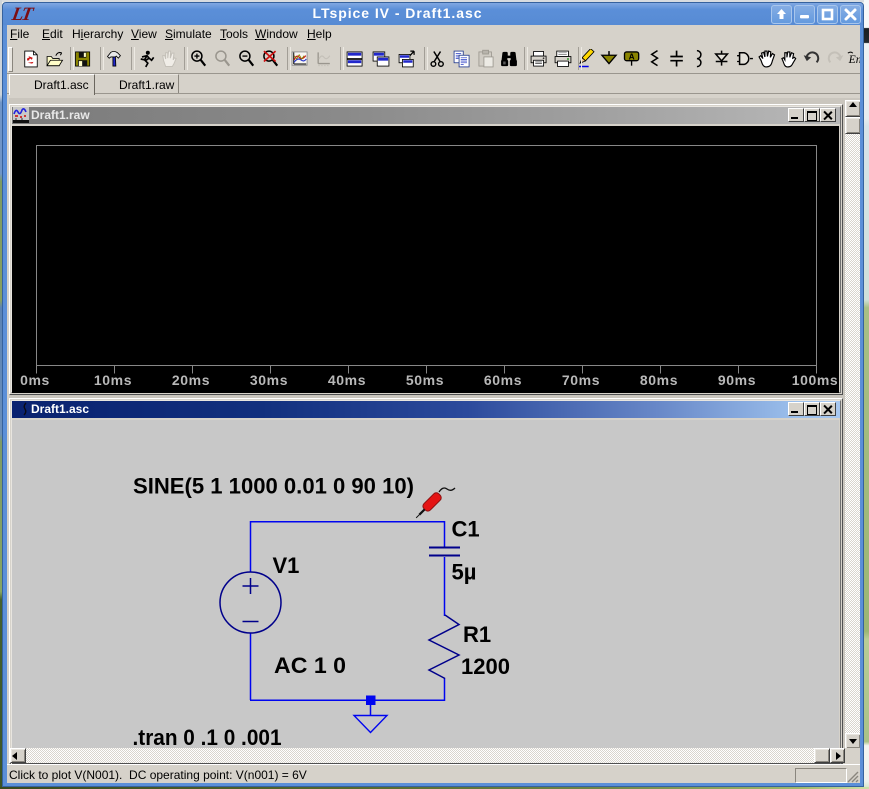 This screenshot has width=869, height=789. Describe the element at coordinates (632, 56) in the screenshot. I see `svg-text: A` at that location.